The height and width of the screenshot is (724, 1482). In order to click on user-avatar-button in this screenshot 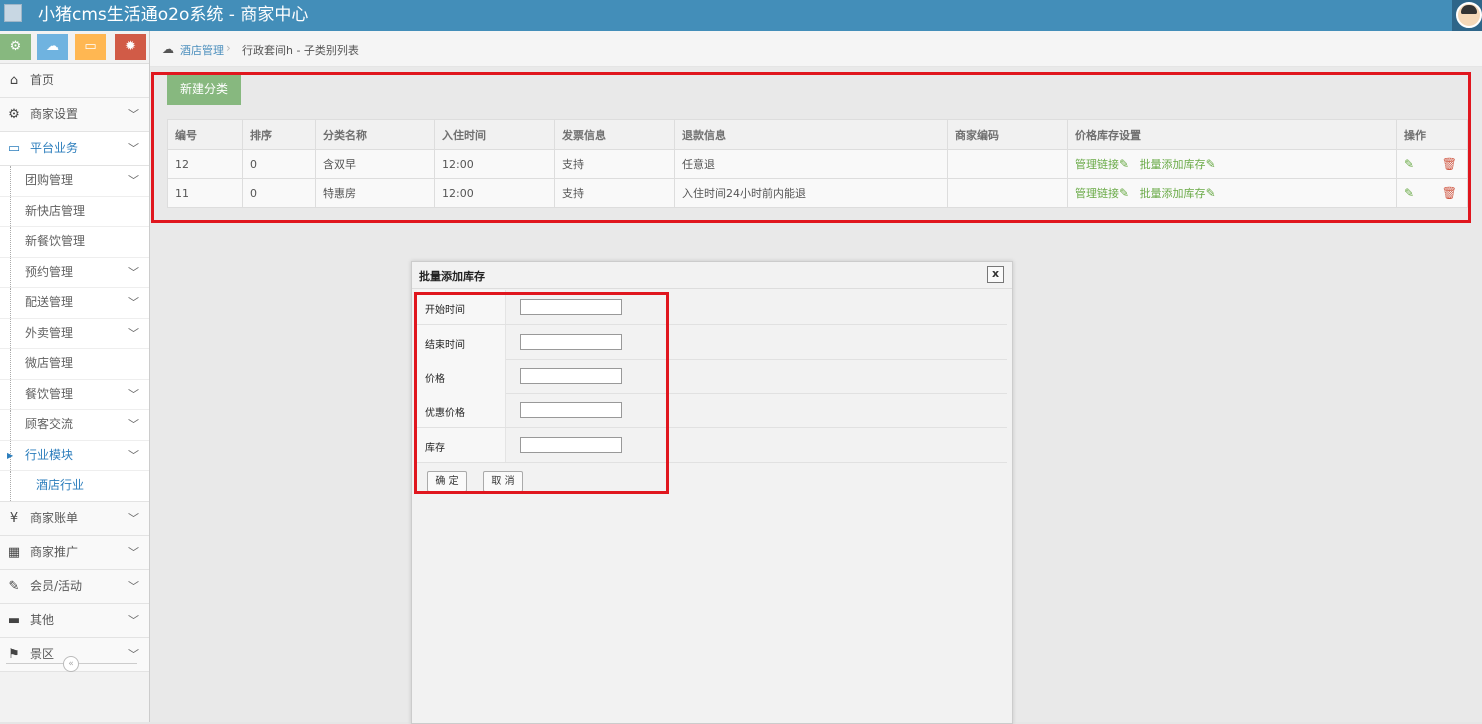, I will do `click(1467, 15)`.